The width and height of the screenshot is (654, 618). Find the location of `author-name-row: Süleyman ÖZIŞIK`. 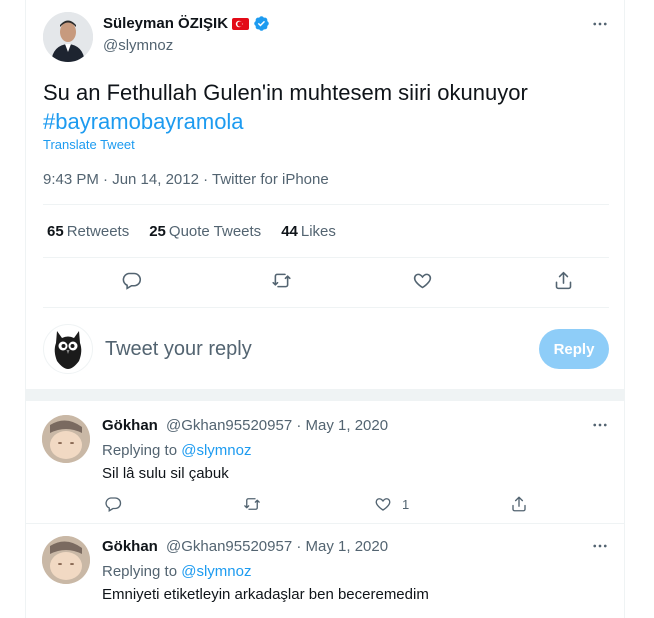

author-name-row: Süleyman ÖZIŞIK is located at coordinates (186, 23).